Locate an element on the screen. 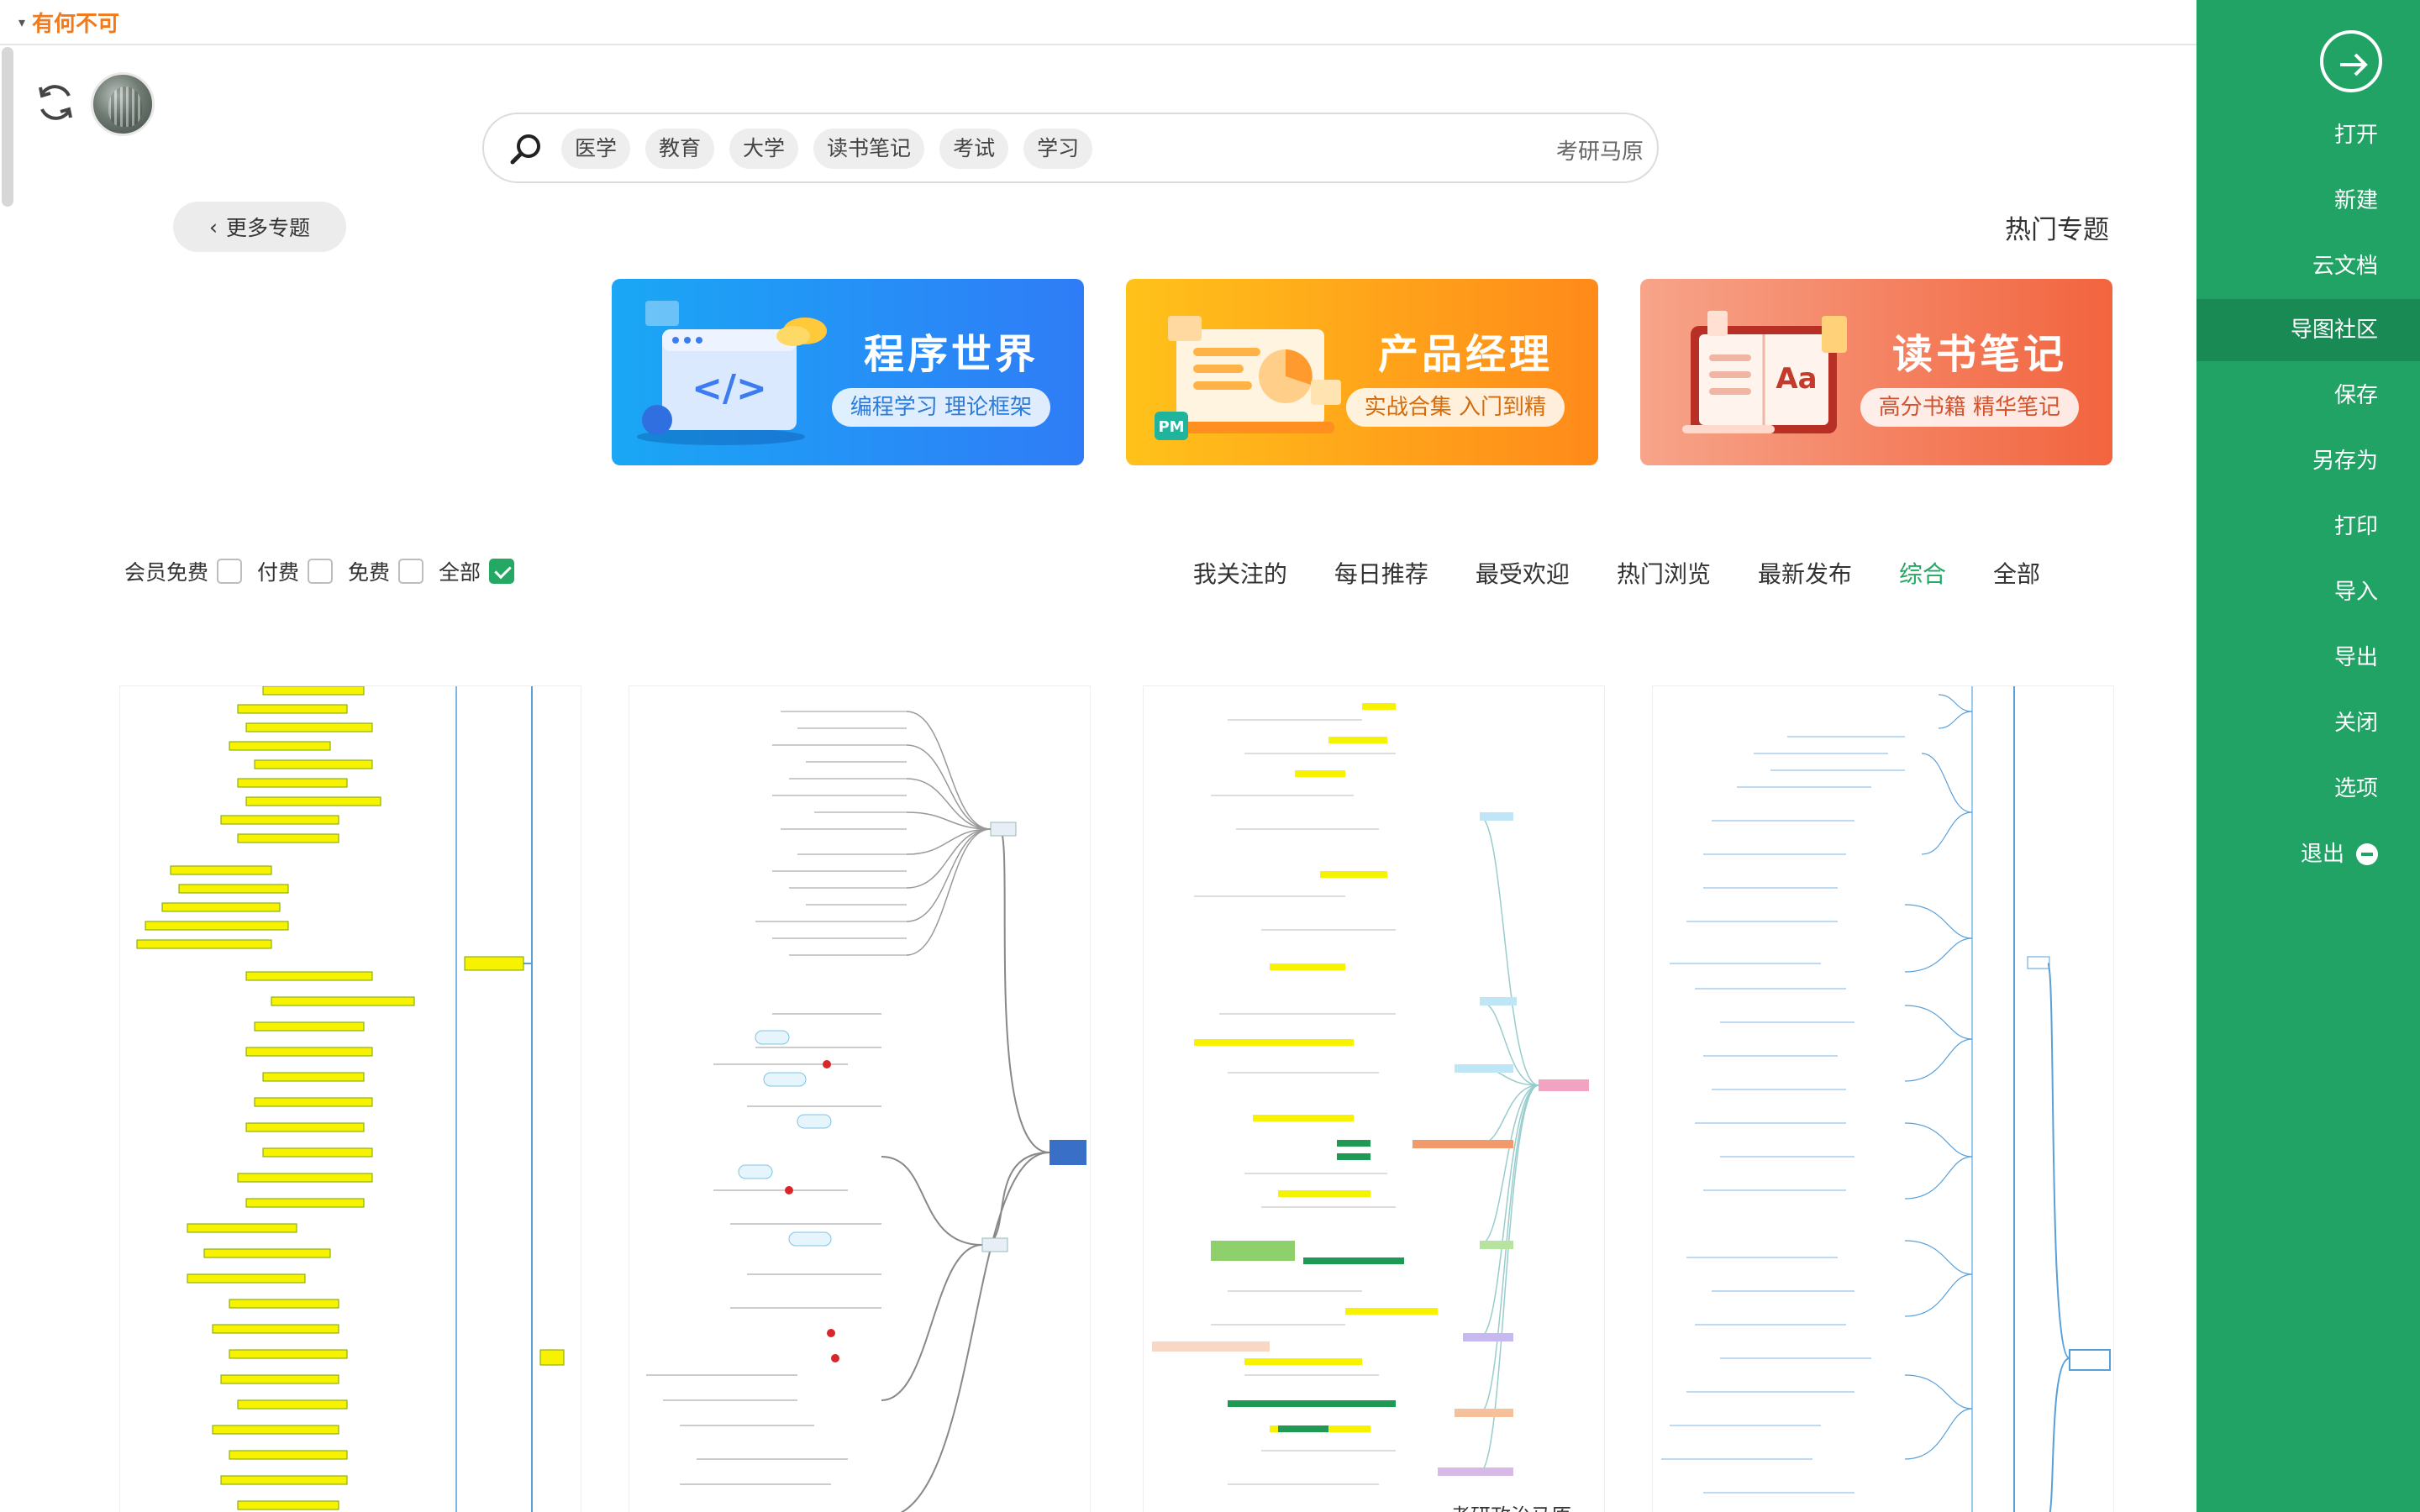 This screenshot has height=1512, width=2420. sidebar-item-cloud-docs: 云文档 is located at coordinates (2308, 266).